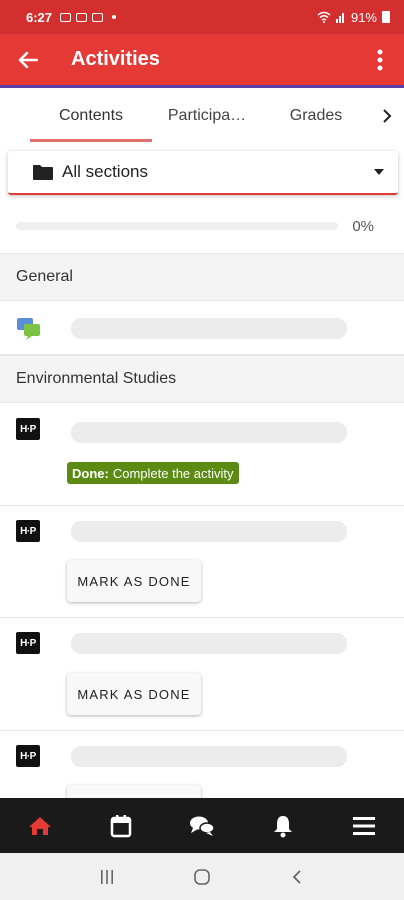 The height and width of the screenshot is (900, 404). Describe the element at coordinates (91, 116) in the screenshot. I see `tab-contents: Contents` at that location.